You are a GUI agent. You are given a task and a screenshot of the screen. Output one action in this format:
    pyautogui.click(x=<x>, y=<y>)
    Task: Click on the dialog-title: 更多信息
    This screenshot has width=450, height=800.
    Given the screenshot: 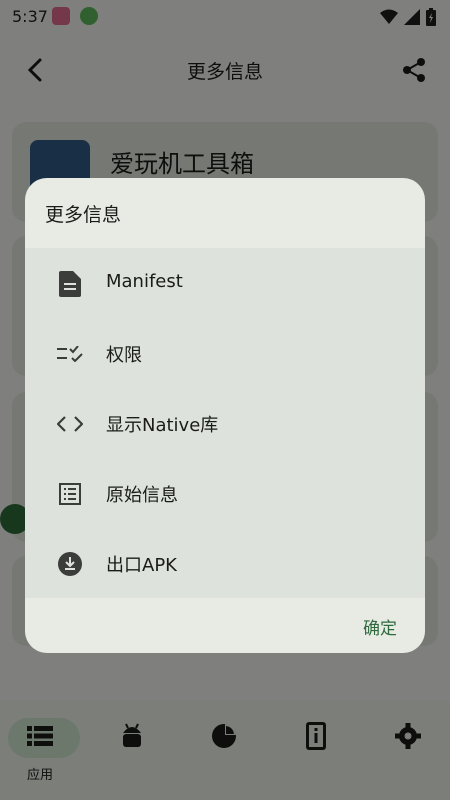 What is the action you would take?
    pyautogui.click(x=83, y=215)
    